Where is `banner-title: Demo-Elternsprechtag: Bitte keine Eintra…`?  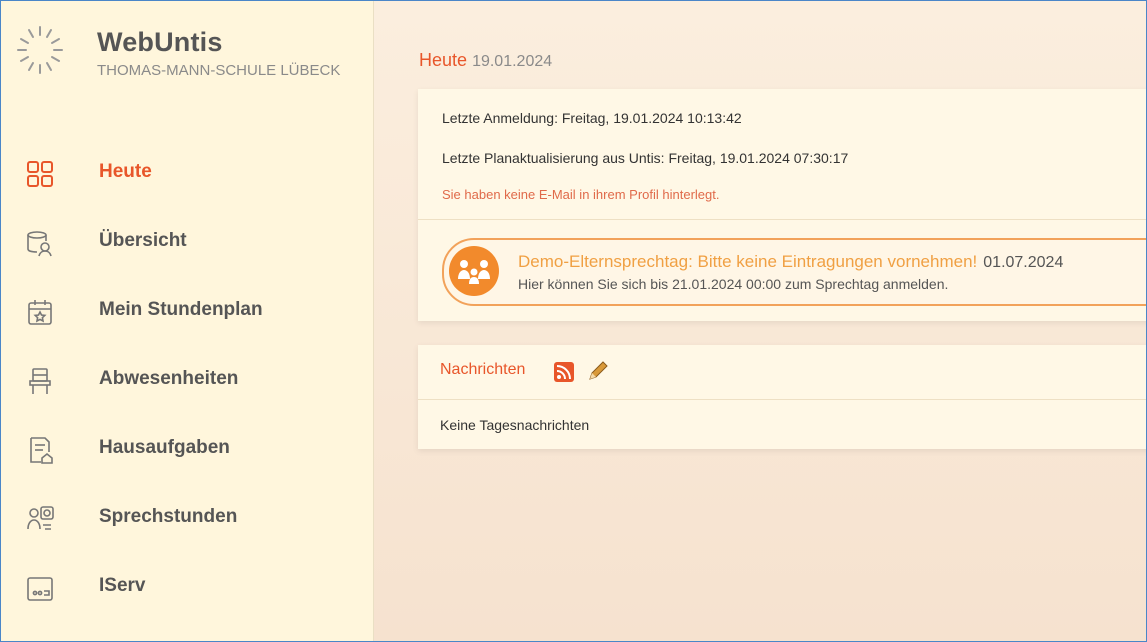
banner-title: Demo-Elternsprechtag: Bitte keine Eintra… is located at coordinates (790, 262).